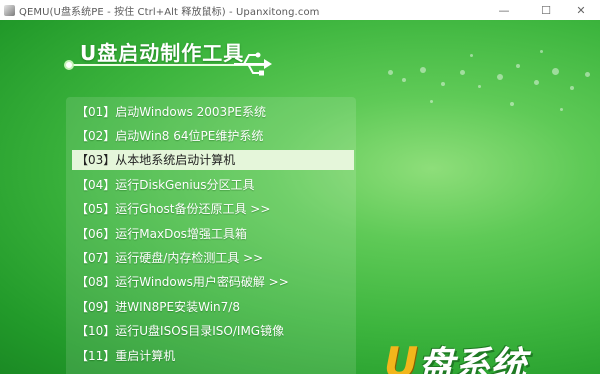 The image size is (600, 374). I want to click on menu-item-02: 【02】启动Win8 64位PE维护系统, so click(213, 136).